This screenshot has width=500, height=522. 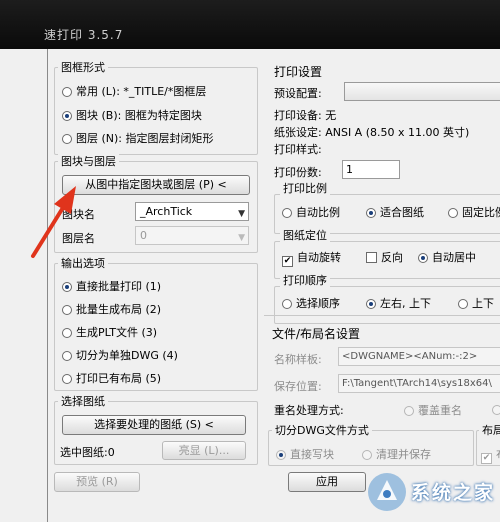 I want to click on watermark: 系统之家, so click(x=430, y=492).